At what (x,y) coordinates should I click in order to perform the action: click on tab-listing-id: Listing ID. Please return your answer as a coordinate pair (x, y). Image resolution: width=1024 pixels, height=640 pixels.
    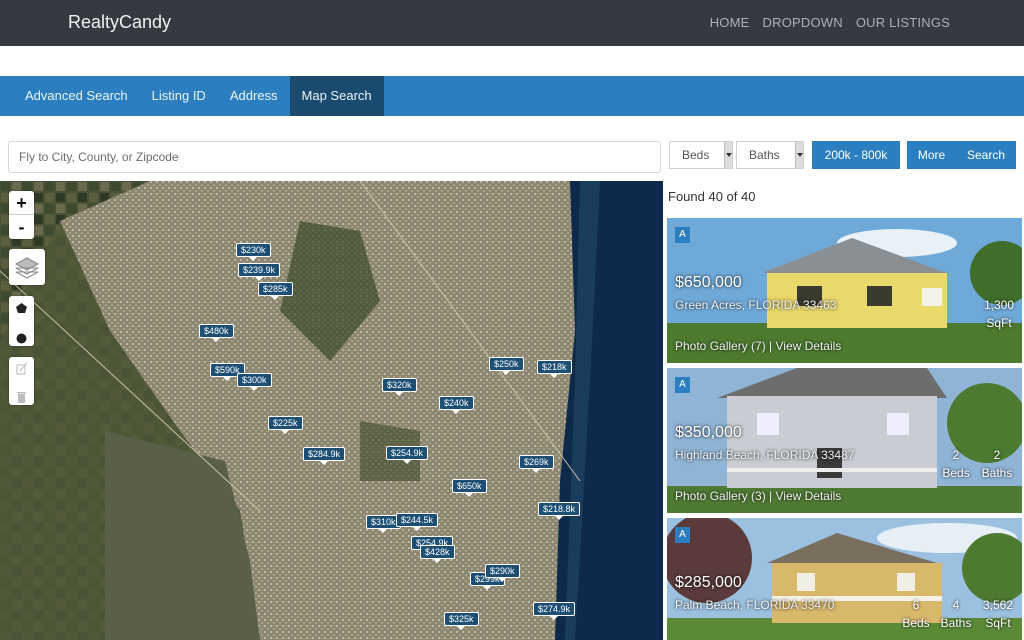
    Looking at the image, I should click on (179, 96).